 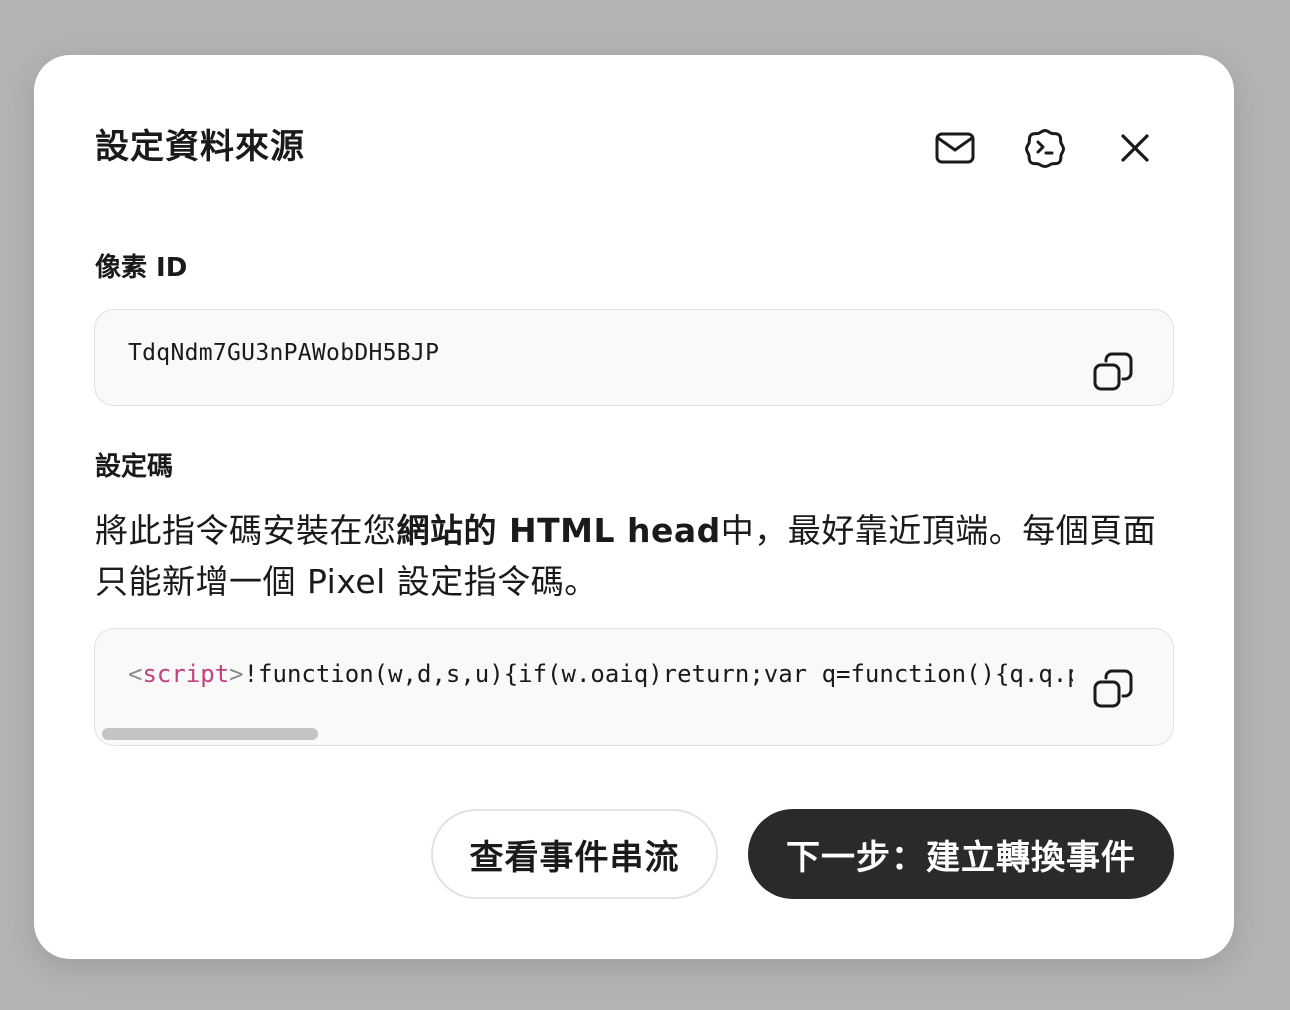 I want to click on mail-icon, so click(x=955, y=148).